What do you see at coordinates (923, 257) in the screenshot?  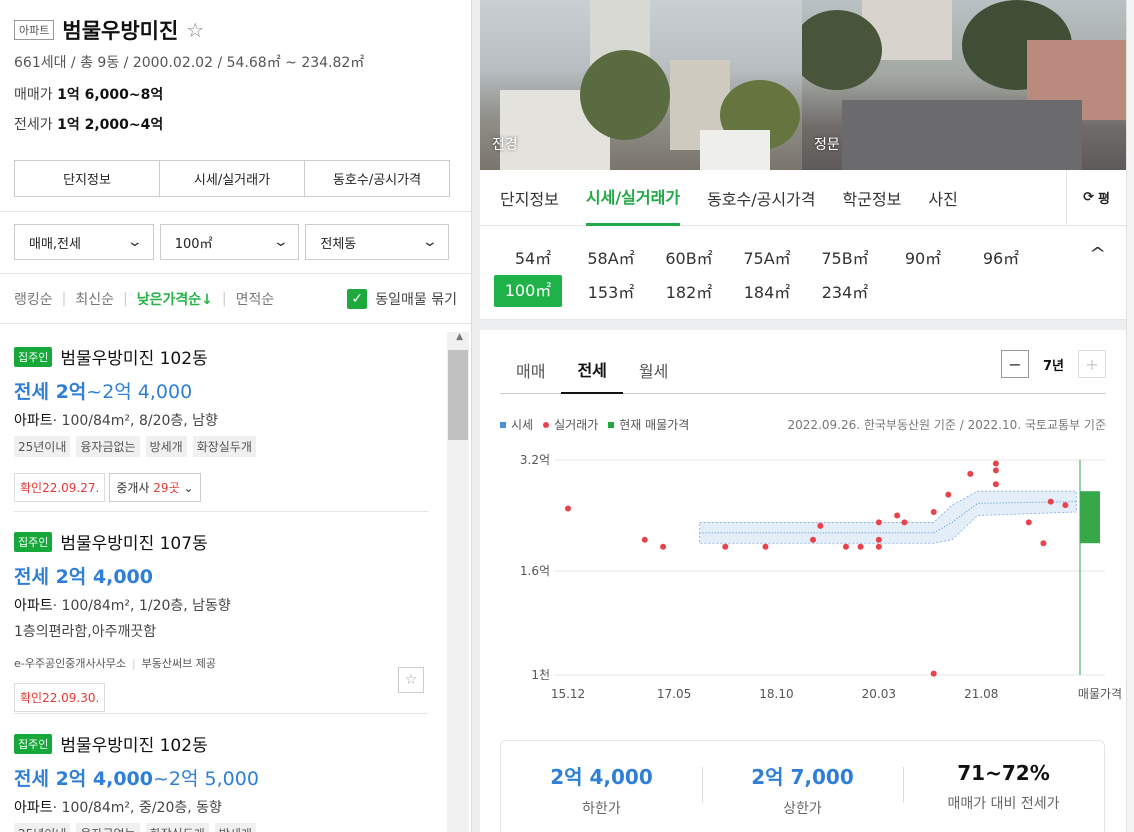 I see `area-option: 90㎡` at bounding box center [923, 257].